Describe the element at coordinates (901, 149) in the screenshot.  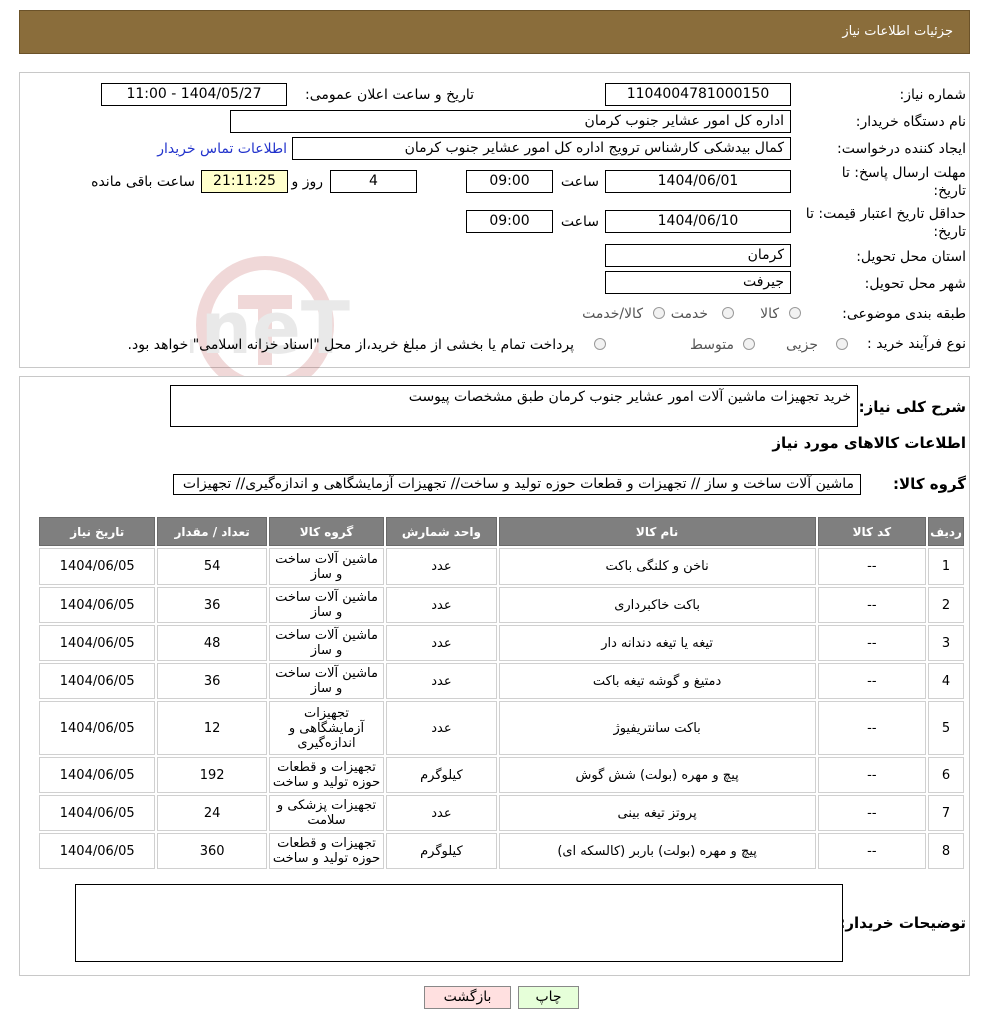
I see `creator-label: ایجاد کننده درخواست:` at that location.